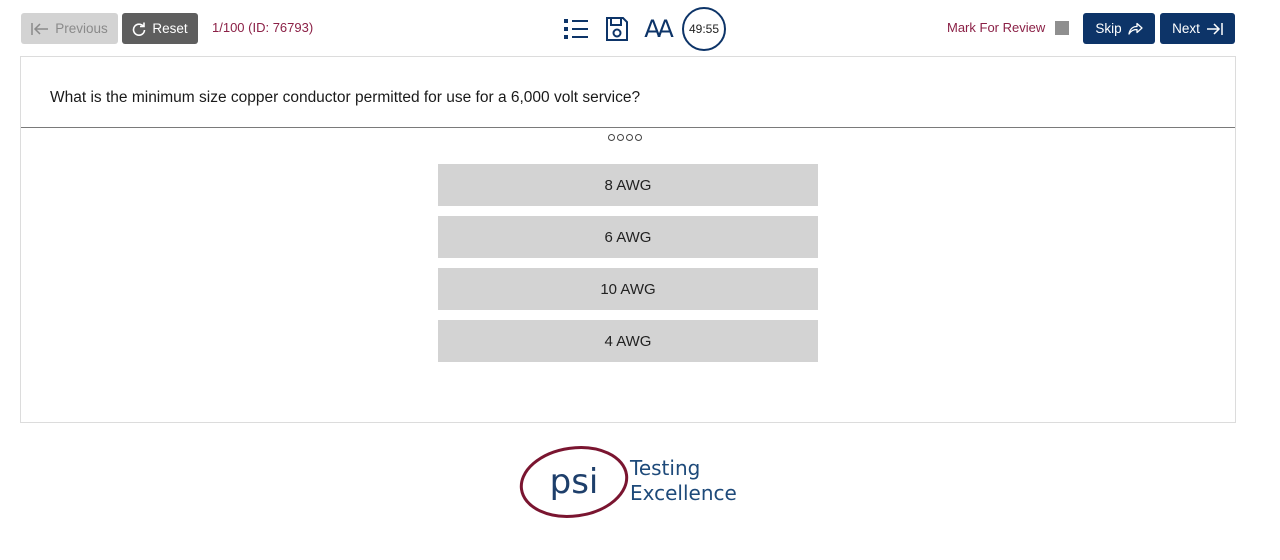 This screenshot has width=1280, height=560. I want to click on logo-psi-text: psi, so click(574, 482).